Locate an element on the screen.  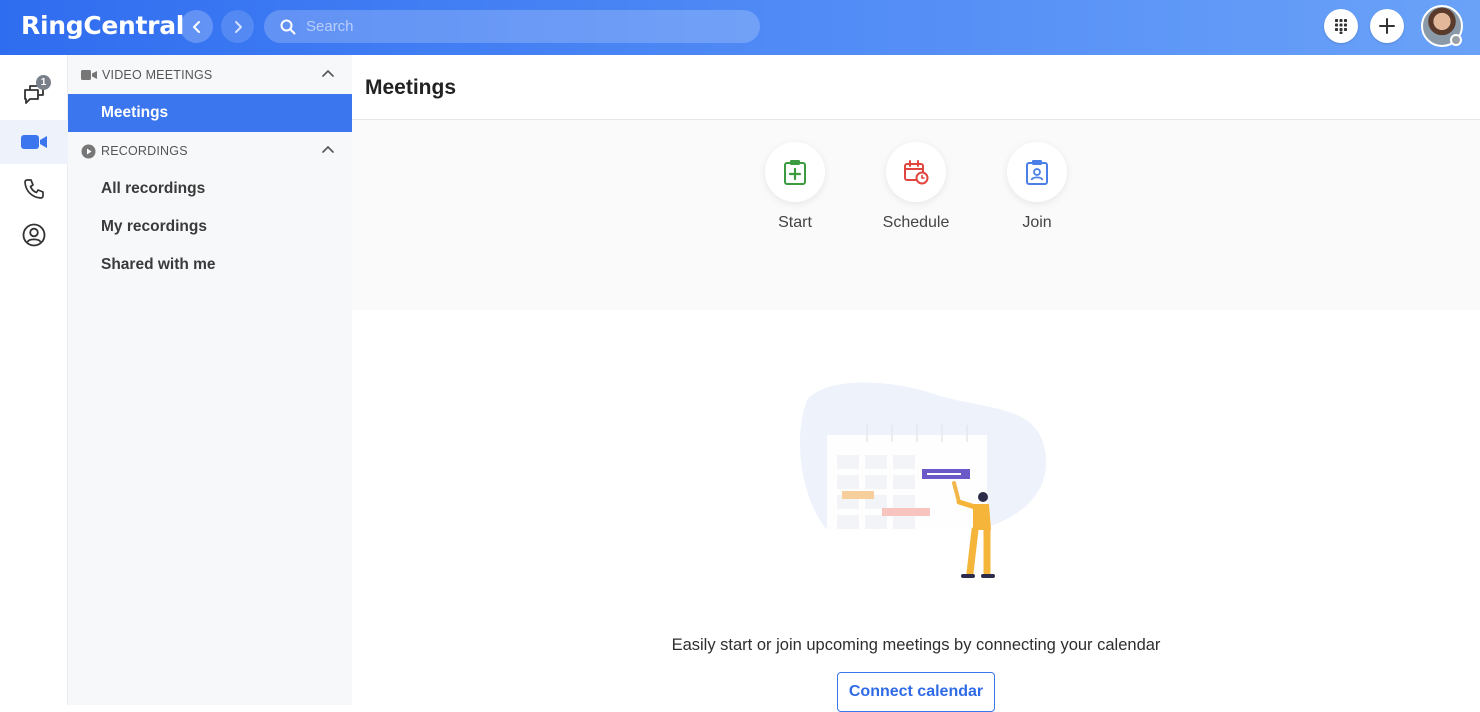
forward-button is located at coordinates (237, 26).